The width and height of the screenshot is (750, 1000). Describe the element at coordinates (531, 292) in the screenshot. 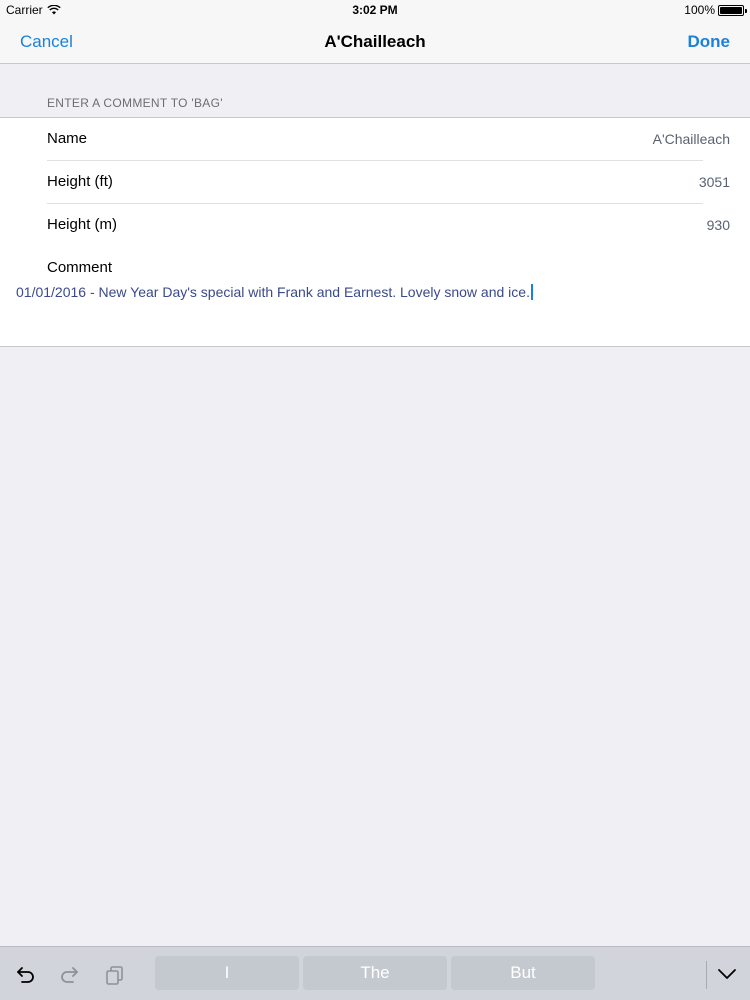

I see `text-caret` at that location.